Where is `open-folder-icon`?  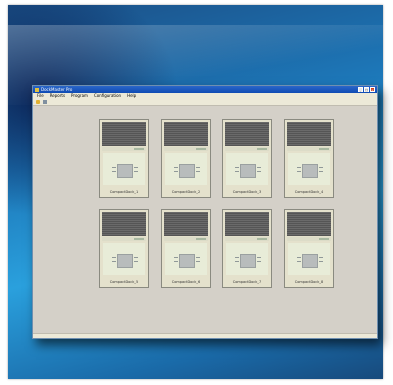
open-folder-icon is located at coordinates (38, 102).